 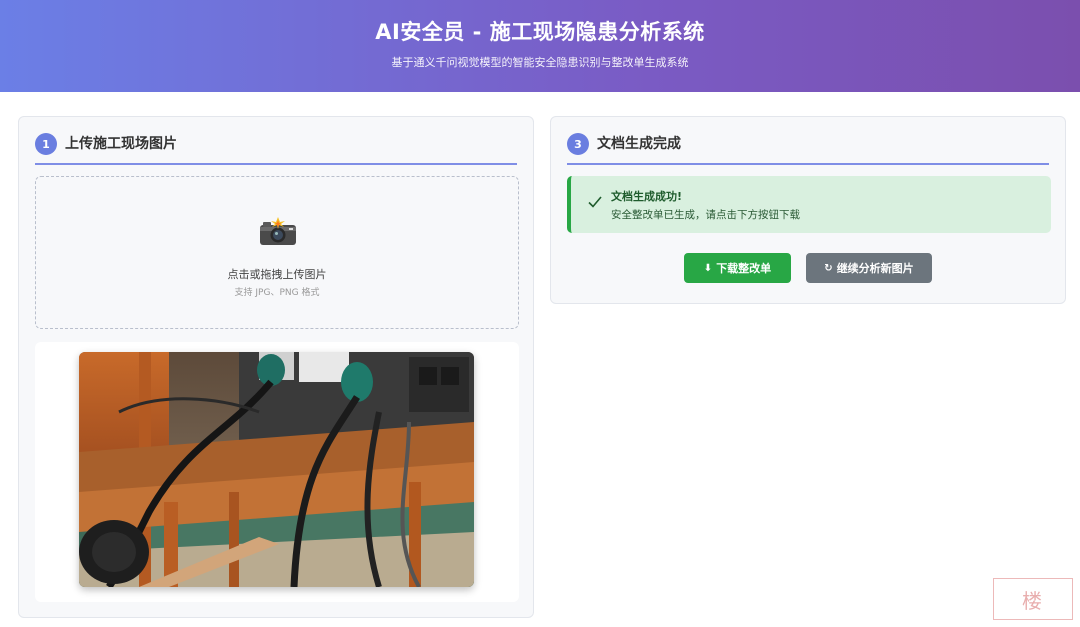 What do you see at coordinates (540, 62) in the screenshot?
I see `page-subtitle: 基于通义千问视觉模型的智能安全隐患识别与整改单生成系统` at bounding box center [540, 62].